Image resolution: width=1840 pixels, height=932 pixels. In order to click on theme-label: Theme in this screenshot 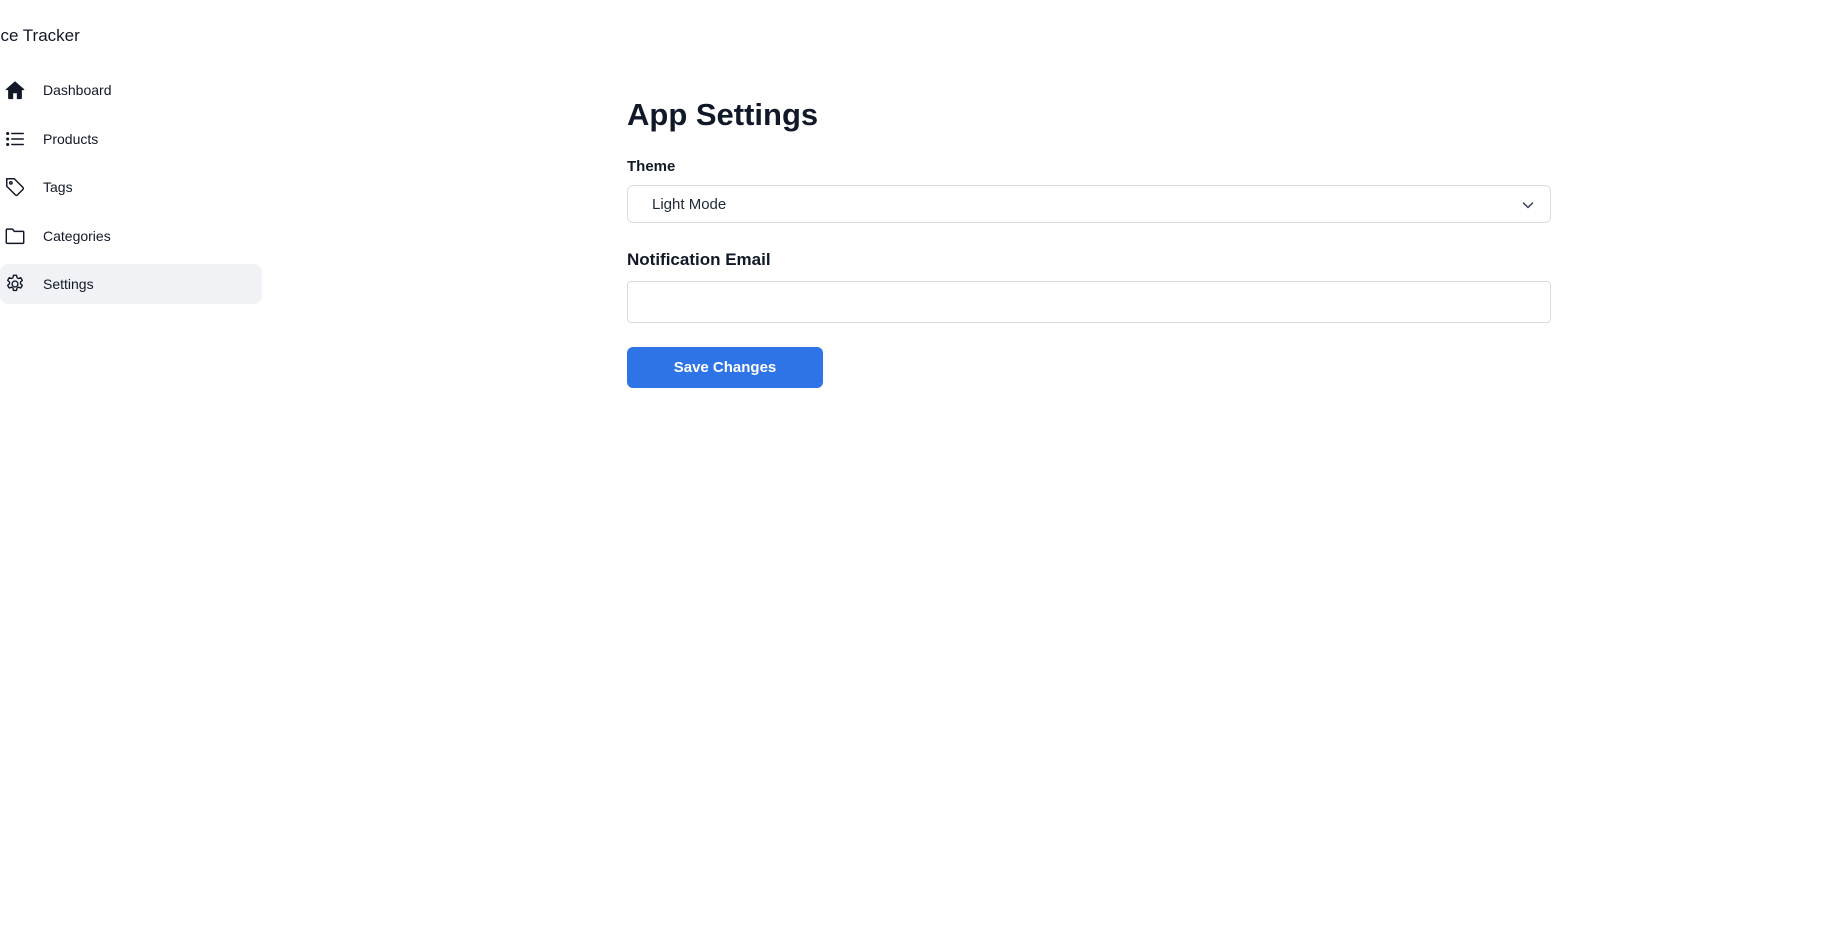, I will do `click(651, 166)`.